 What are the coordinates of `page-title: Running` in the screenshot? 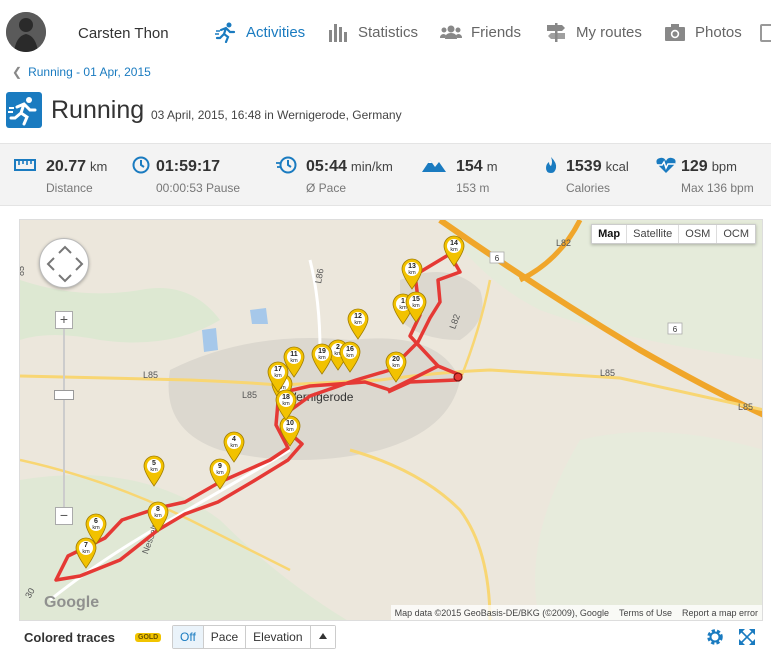 It's located at (98, 110).